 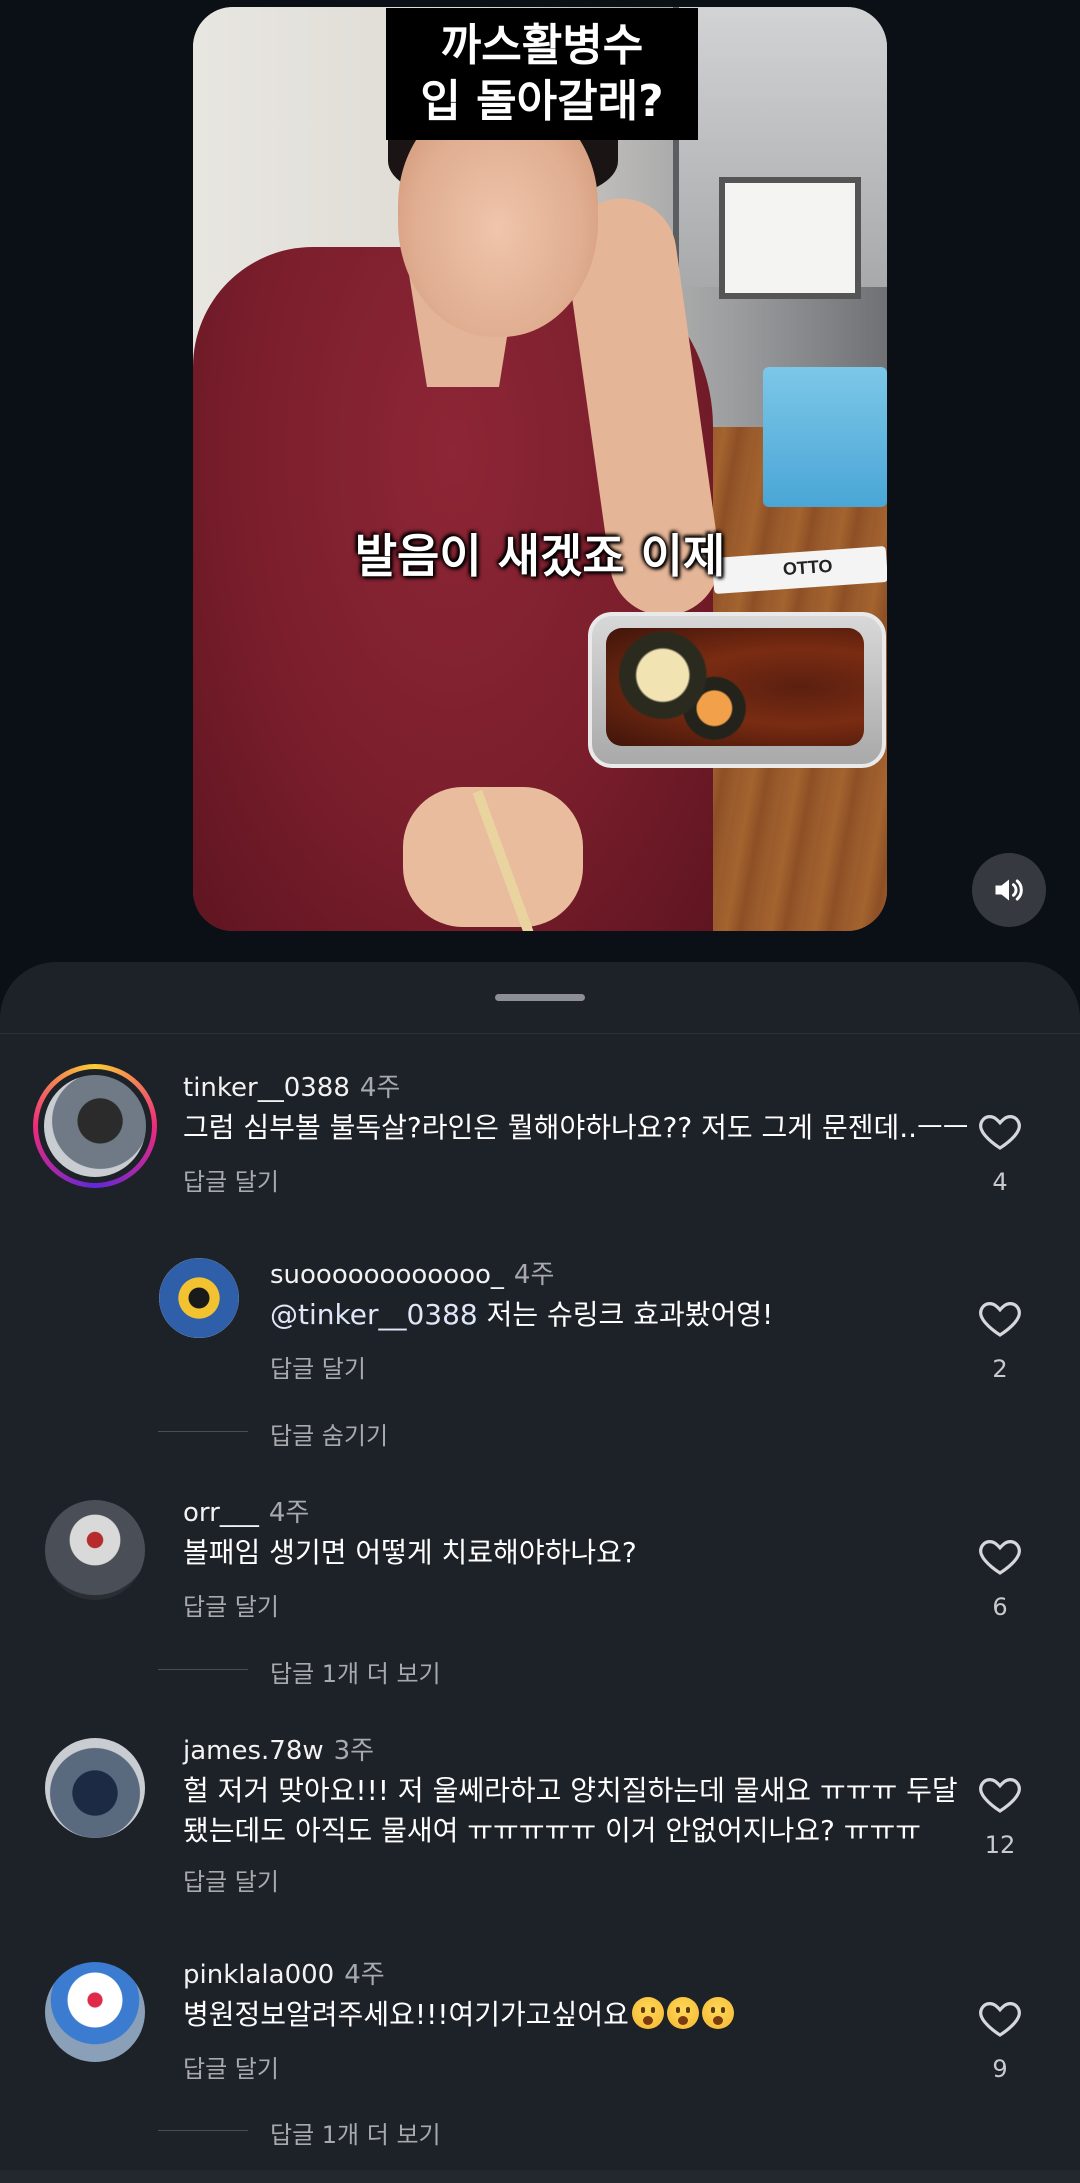 What do you see at coordinates (412, 1272) in the screenshot?
I see `comment-username: suoooooooooooo_ 4주` at bounding box center [412, 1272].